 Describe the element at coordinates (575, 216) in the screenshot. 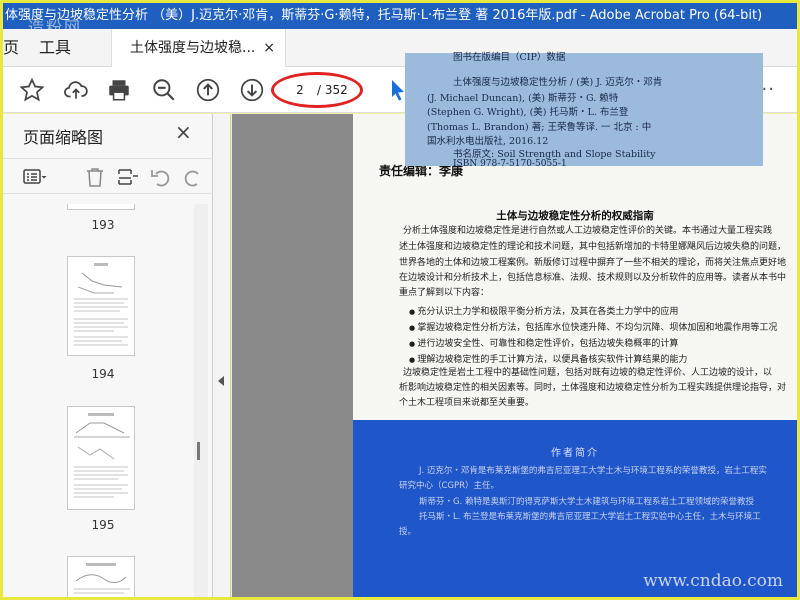

I see `page-heading: 土体与边坡稳定性分析的权威指南` at that location.